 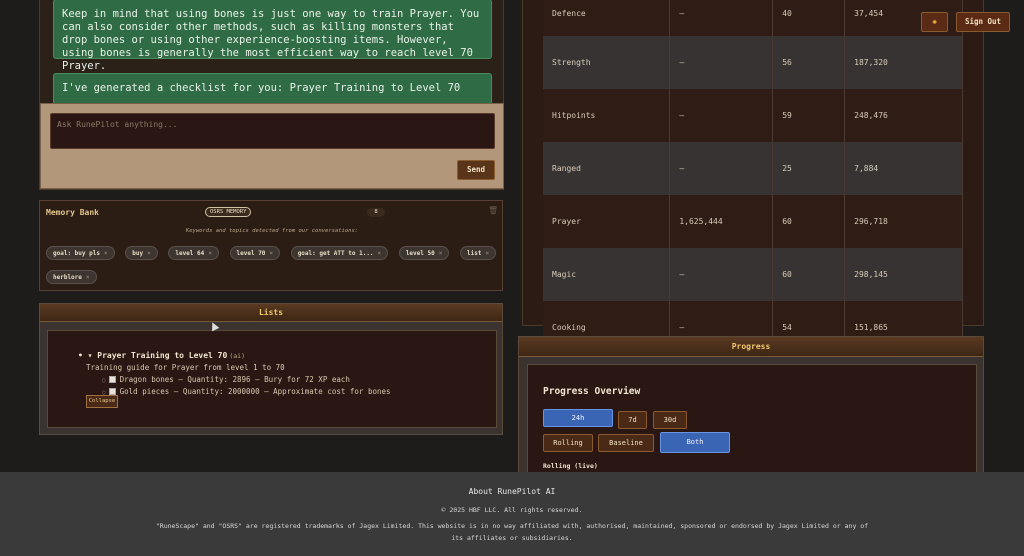 I want to click on theme-toggle-button: ✺, so click(x=934, y=22).